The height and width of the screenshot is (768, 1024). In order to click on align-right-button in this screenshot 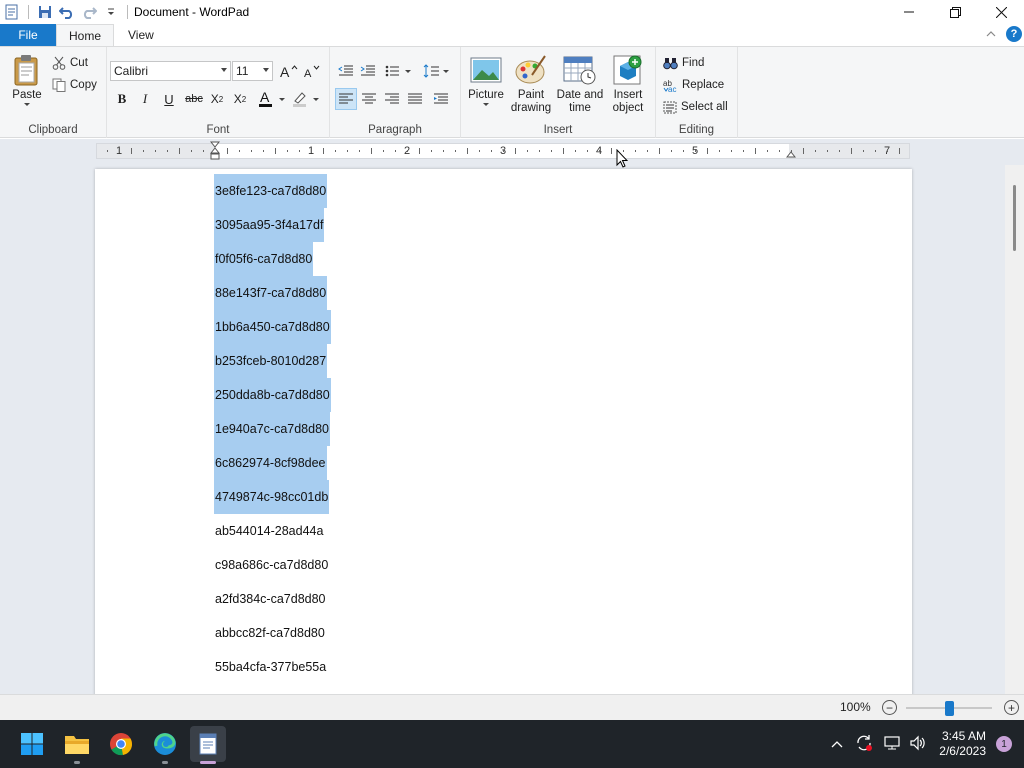, I will do `click(392, 99)`.